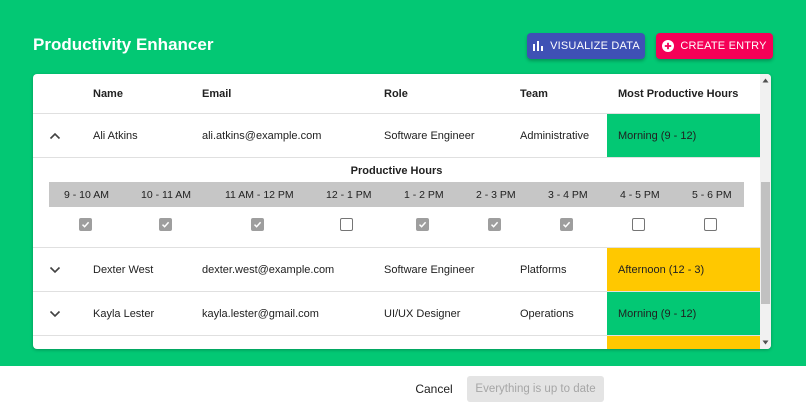  I want to click on slot-label: 3 - 4 PM, so click(568, 194).